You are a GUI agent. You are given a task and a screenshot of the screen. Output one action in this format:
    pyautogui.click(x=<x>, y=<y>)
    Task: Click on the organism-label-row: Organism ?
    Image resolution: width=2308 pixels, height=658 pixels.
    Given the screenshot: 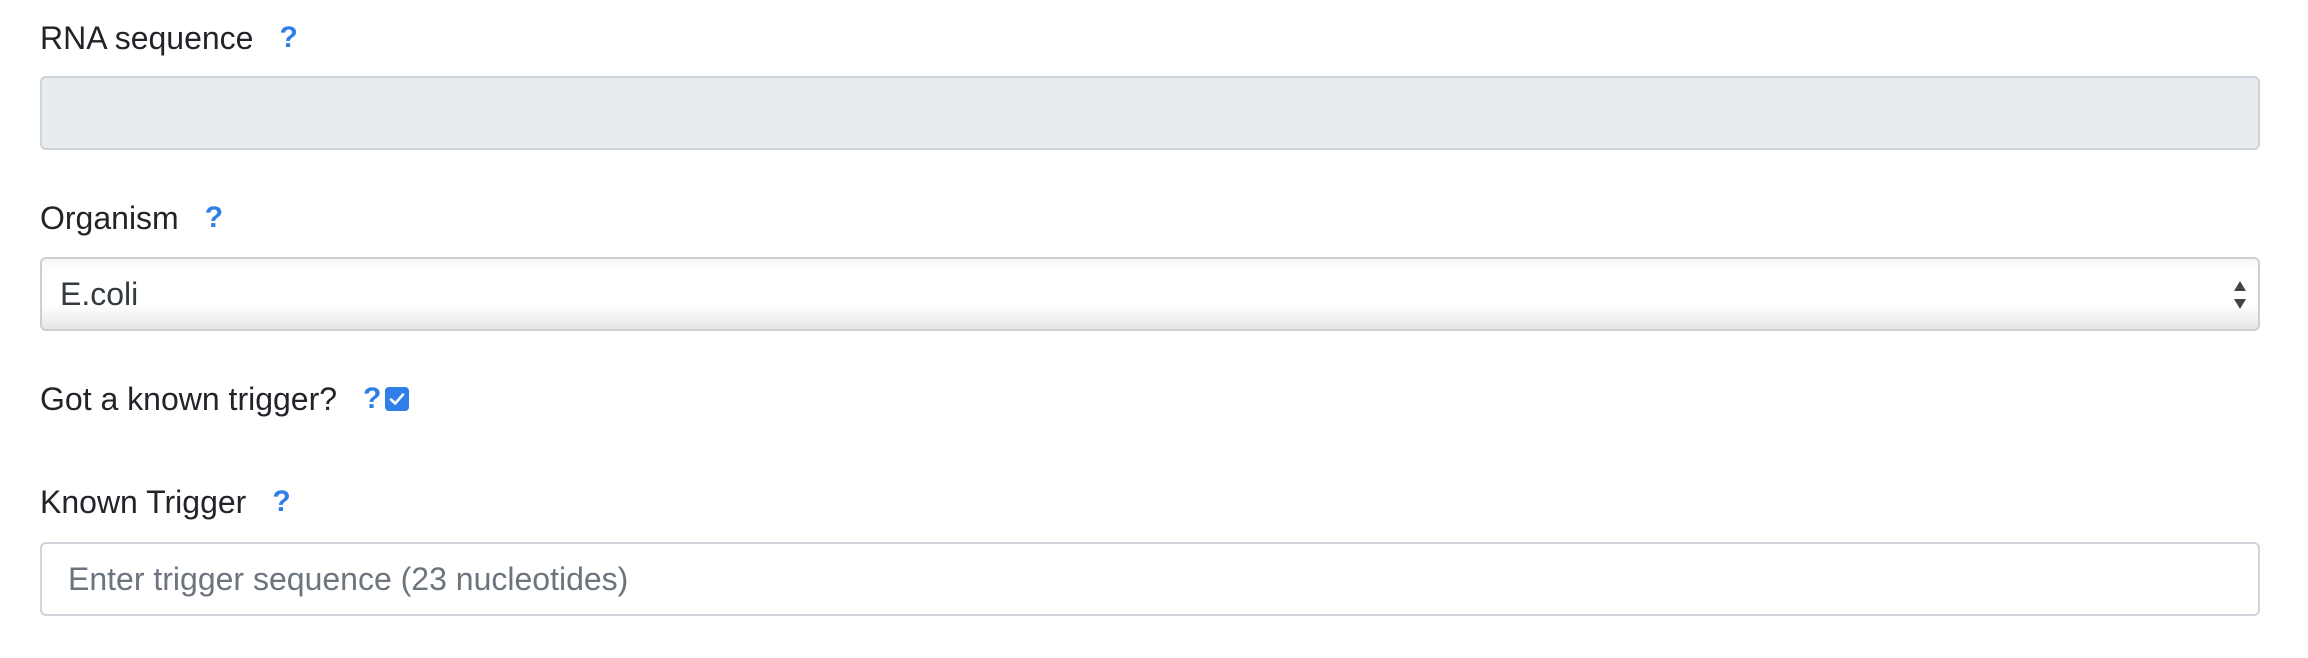 What is the action you would take?
    pyautogui.click(x=131, y=218)
    